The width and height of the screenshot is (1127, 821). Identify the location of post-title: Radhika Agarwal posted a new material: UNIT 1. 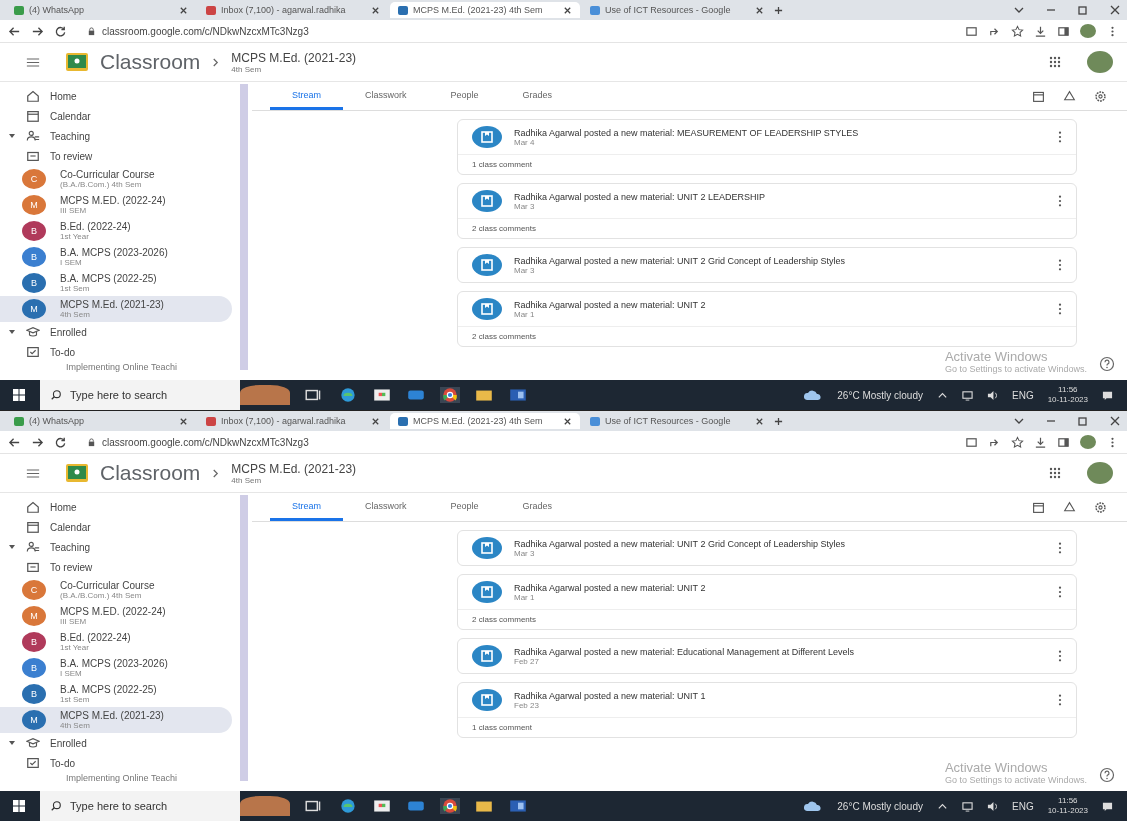
(780, 695).